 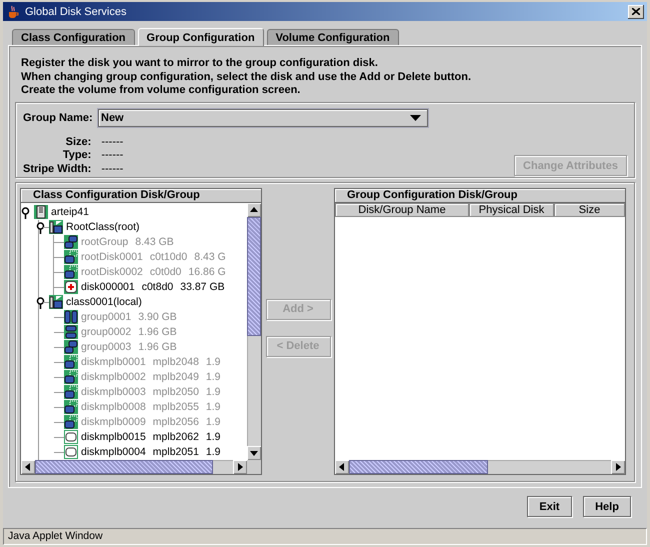 I want to click on column-header: Physical Disk, so click(x=511, y=209).